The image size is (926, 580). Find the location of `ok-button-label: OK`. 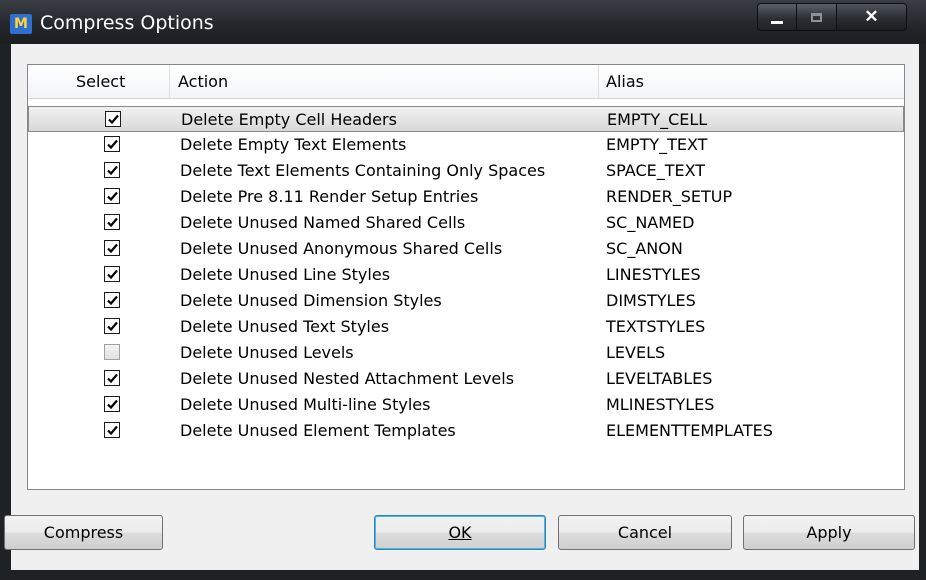

ok-button-label: OK is located at coordinates (460, 532).